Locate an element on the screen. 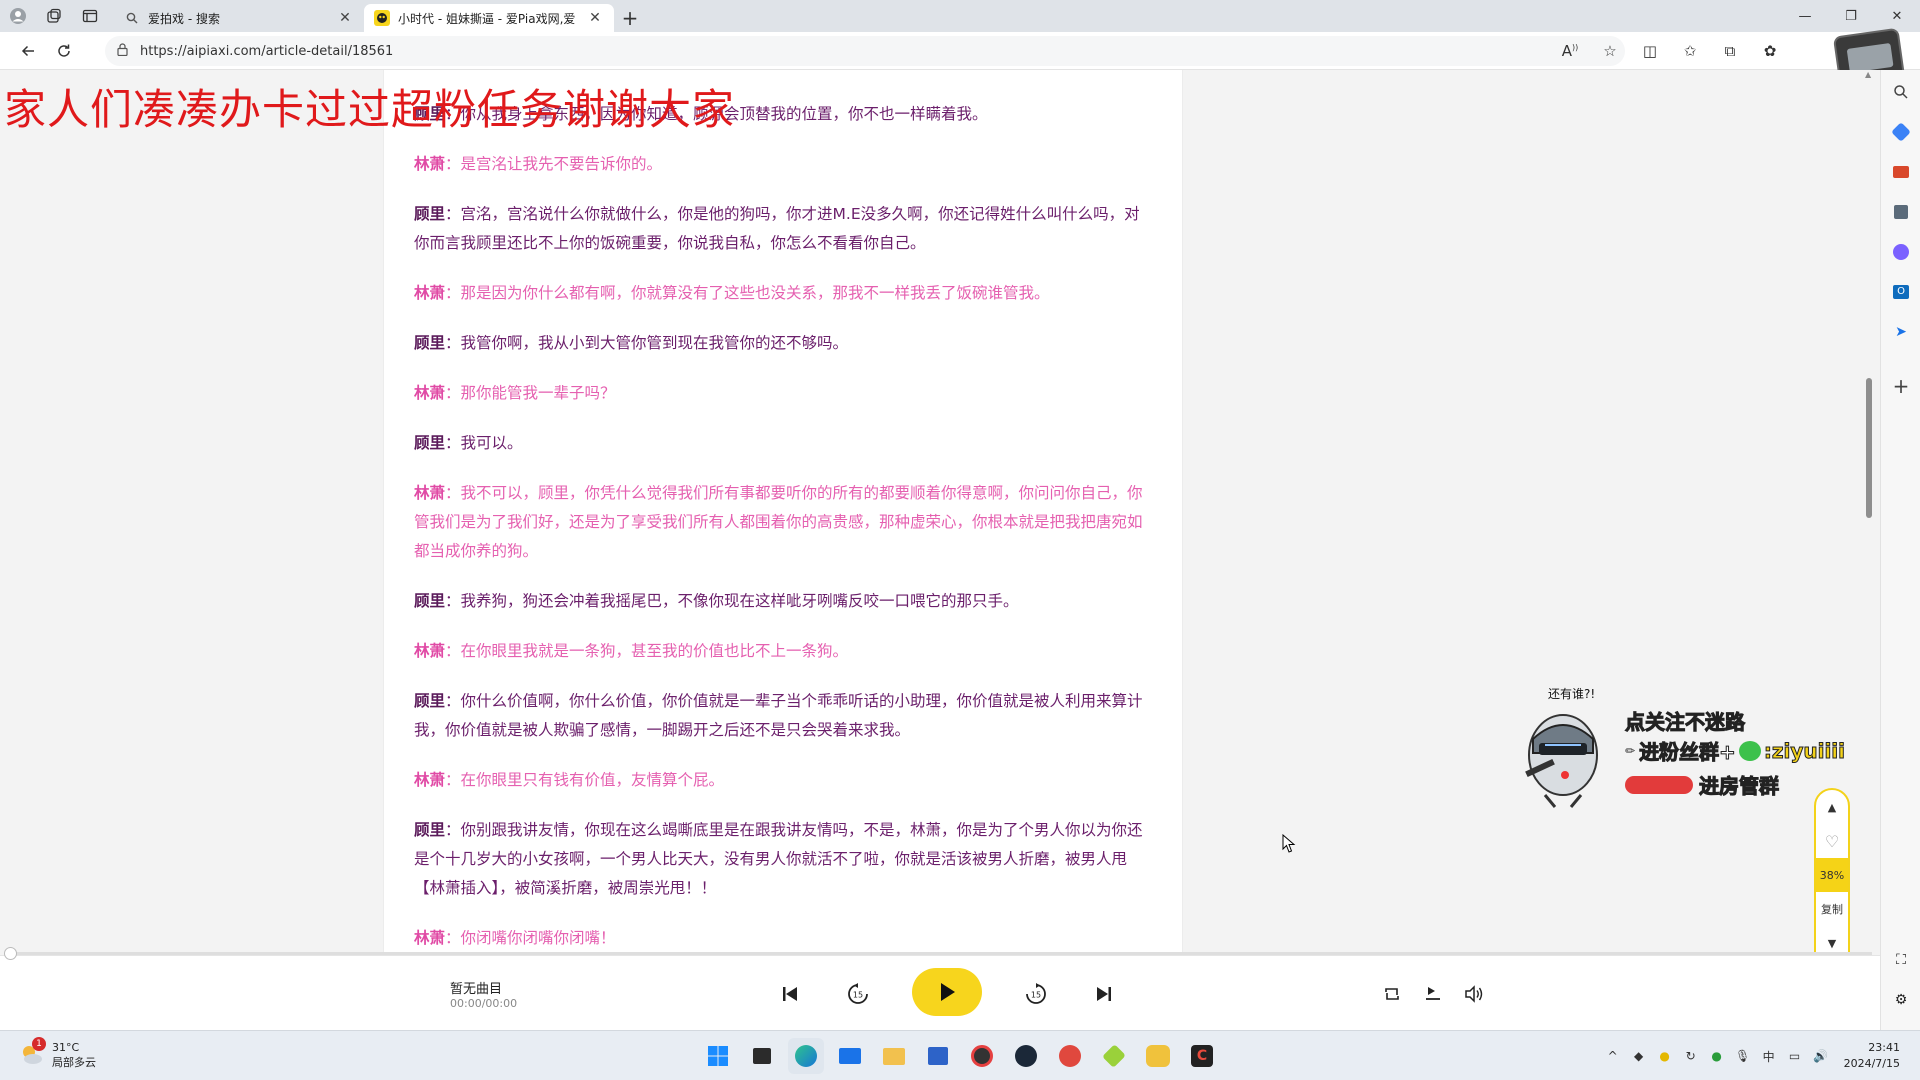 This screenshot has height=1080, width=1920. start-windows-icon is located at coordinates (718, 1056).